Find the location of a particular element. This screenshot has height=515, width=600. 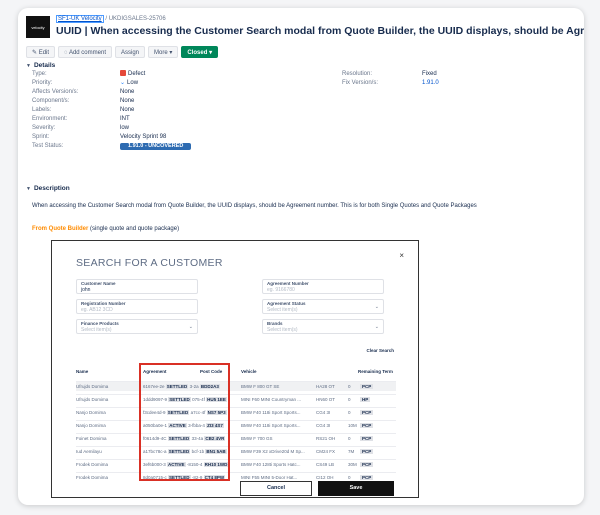

name-cell: Ufrujds Domima is located at coordinates (92, 399).